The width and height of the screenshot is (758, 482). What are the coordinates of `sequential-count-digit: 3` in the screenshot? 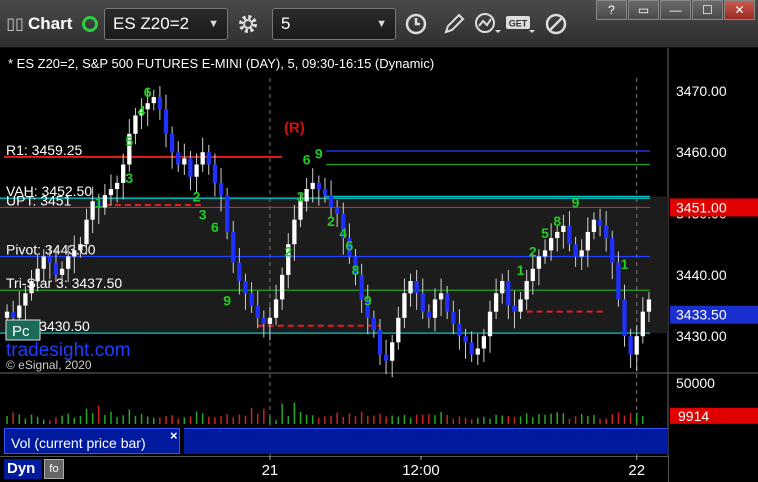 It's located at (301, 196).